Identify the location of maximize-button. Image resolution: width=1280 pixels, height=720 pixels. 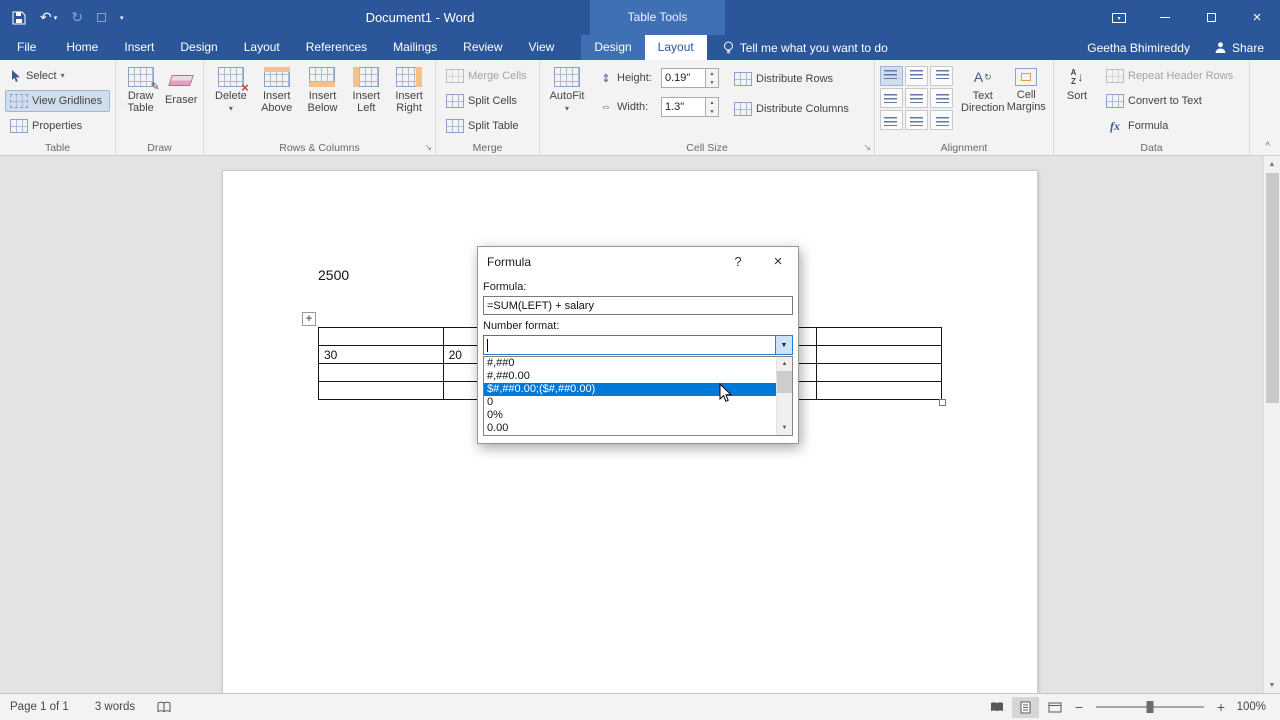
(1211, 17).